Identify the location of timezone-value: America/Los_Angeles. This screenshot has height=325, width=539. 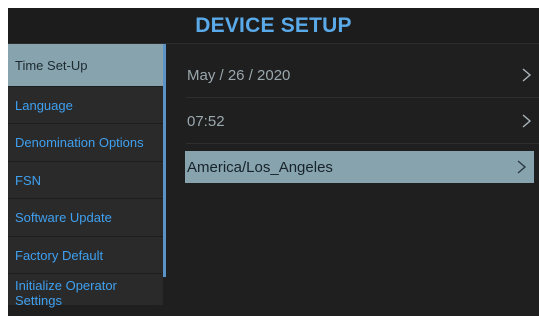
(260, 167).